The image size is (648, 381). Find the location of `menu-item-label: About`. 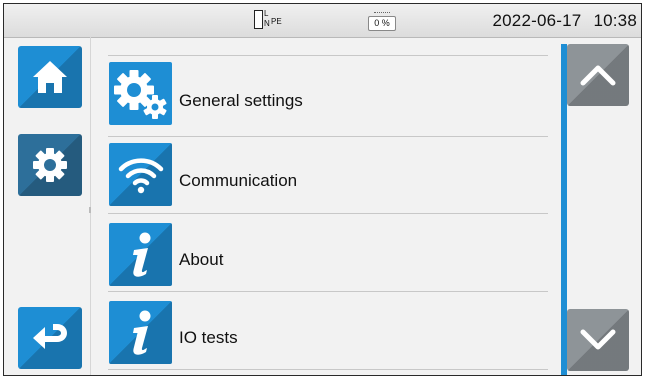

menu-item-label: About is located at coordinates (201, 259).